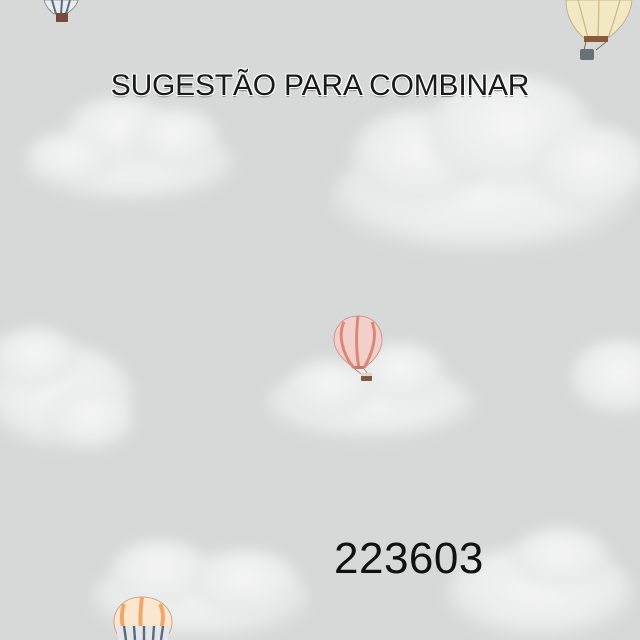 This screenshot has width=640, height=640. I want to click on page-title: SUGESTÃO PARA COMBINAR, so click(320, 85).